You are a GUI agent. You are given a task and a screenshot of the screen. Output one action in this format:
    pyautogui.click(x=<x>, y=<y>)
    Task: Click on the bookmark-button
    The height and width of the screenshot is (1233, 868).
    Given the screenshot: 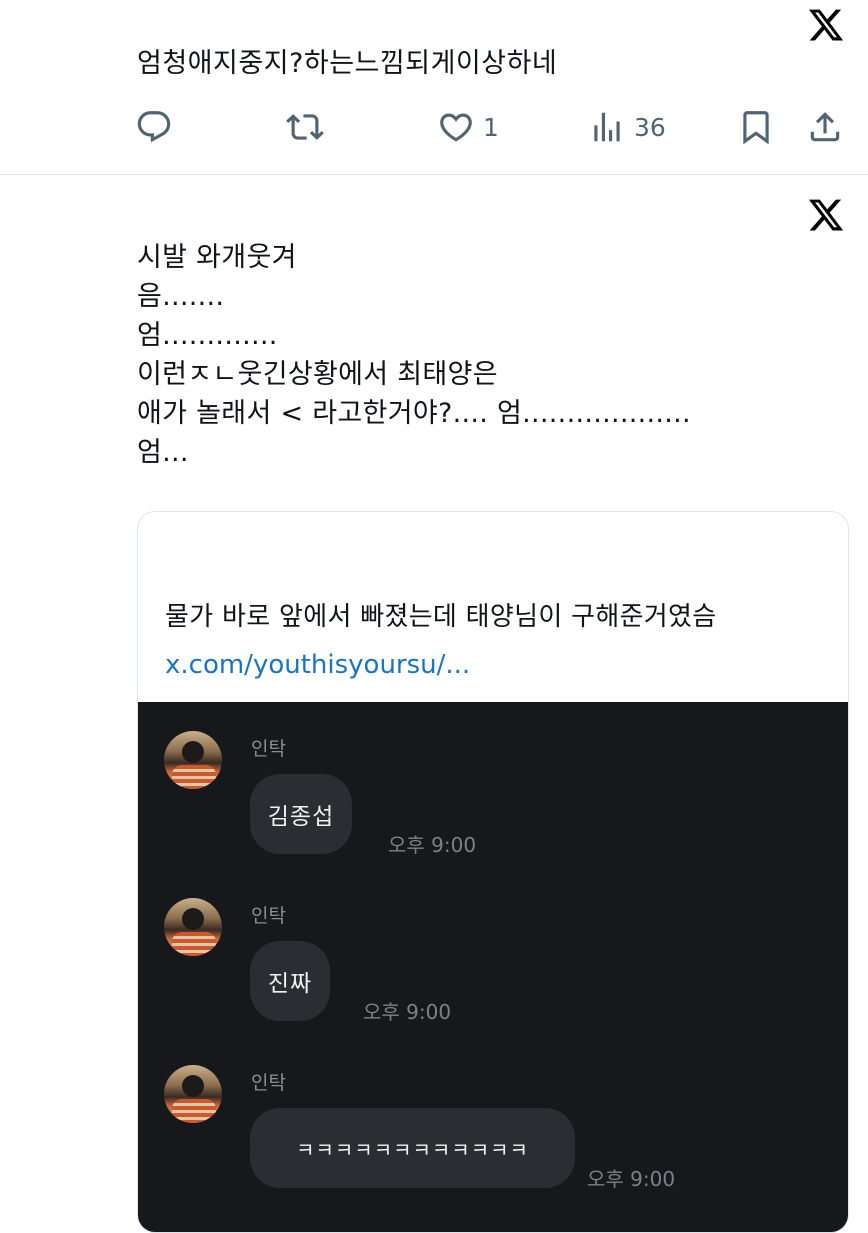 What is the action you would take?
    pyautogui.click(x=756, y=127)
    